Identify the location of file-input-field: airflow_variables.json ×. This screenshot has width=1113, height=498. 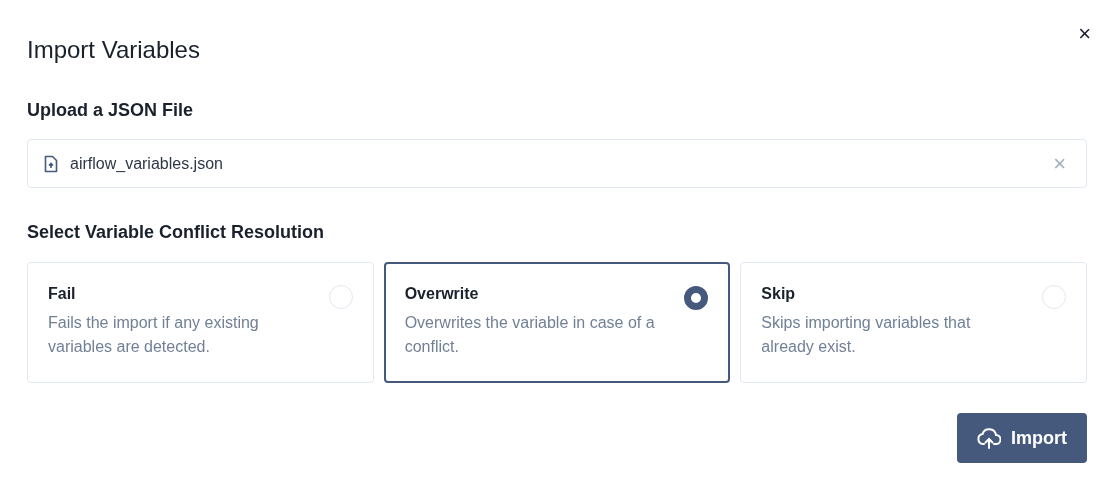
(557, 163).